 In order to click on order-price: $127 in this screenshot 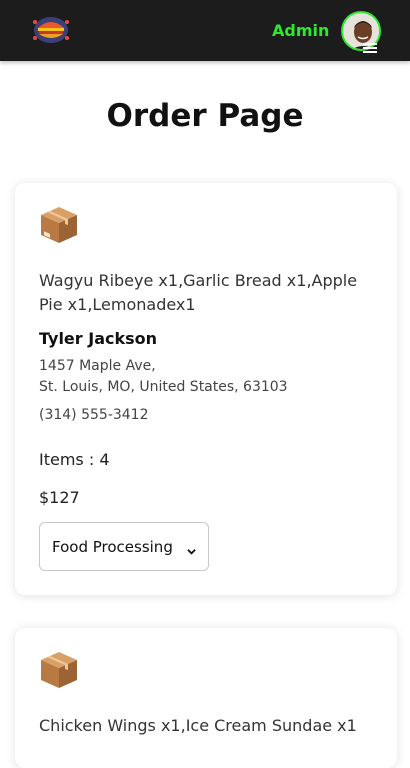, I will do `click(59, 497)`.